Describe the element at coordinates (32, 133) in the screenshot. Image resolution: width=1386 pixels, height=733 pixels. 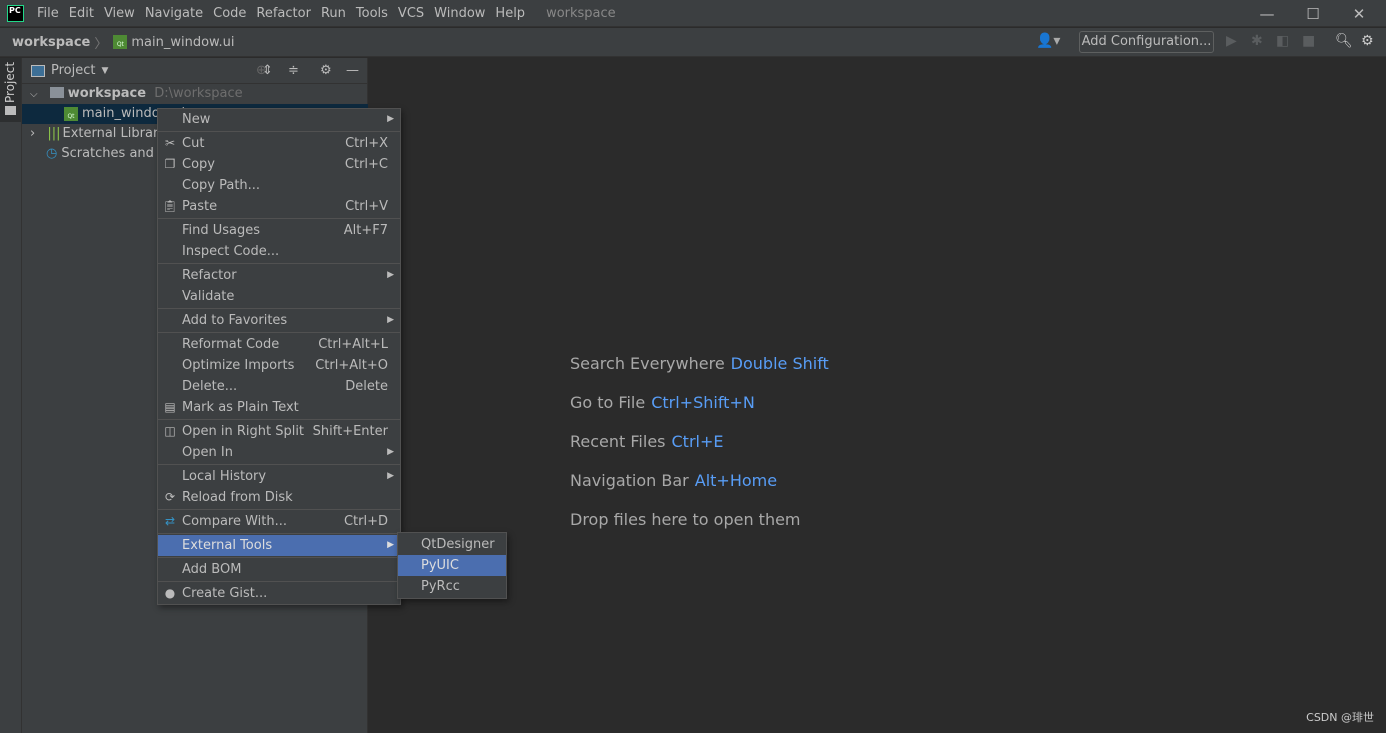
I see `chevron-right-icon: ›` at that location.